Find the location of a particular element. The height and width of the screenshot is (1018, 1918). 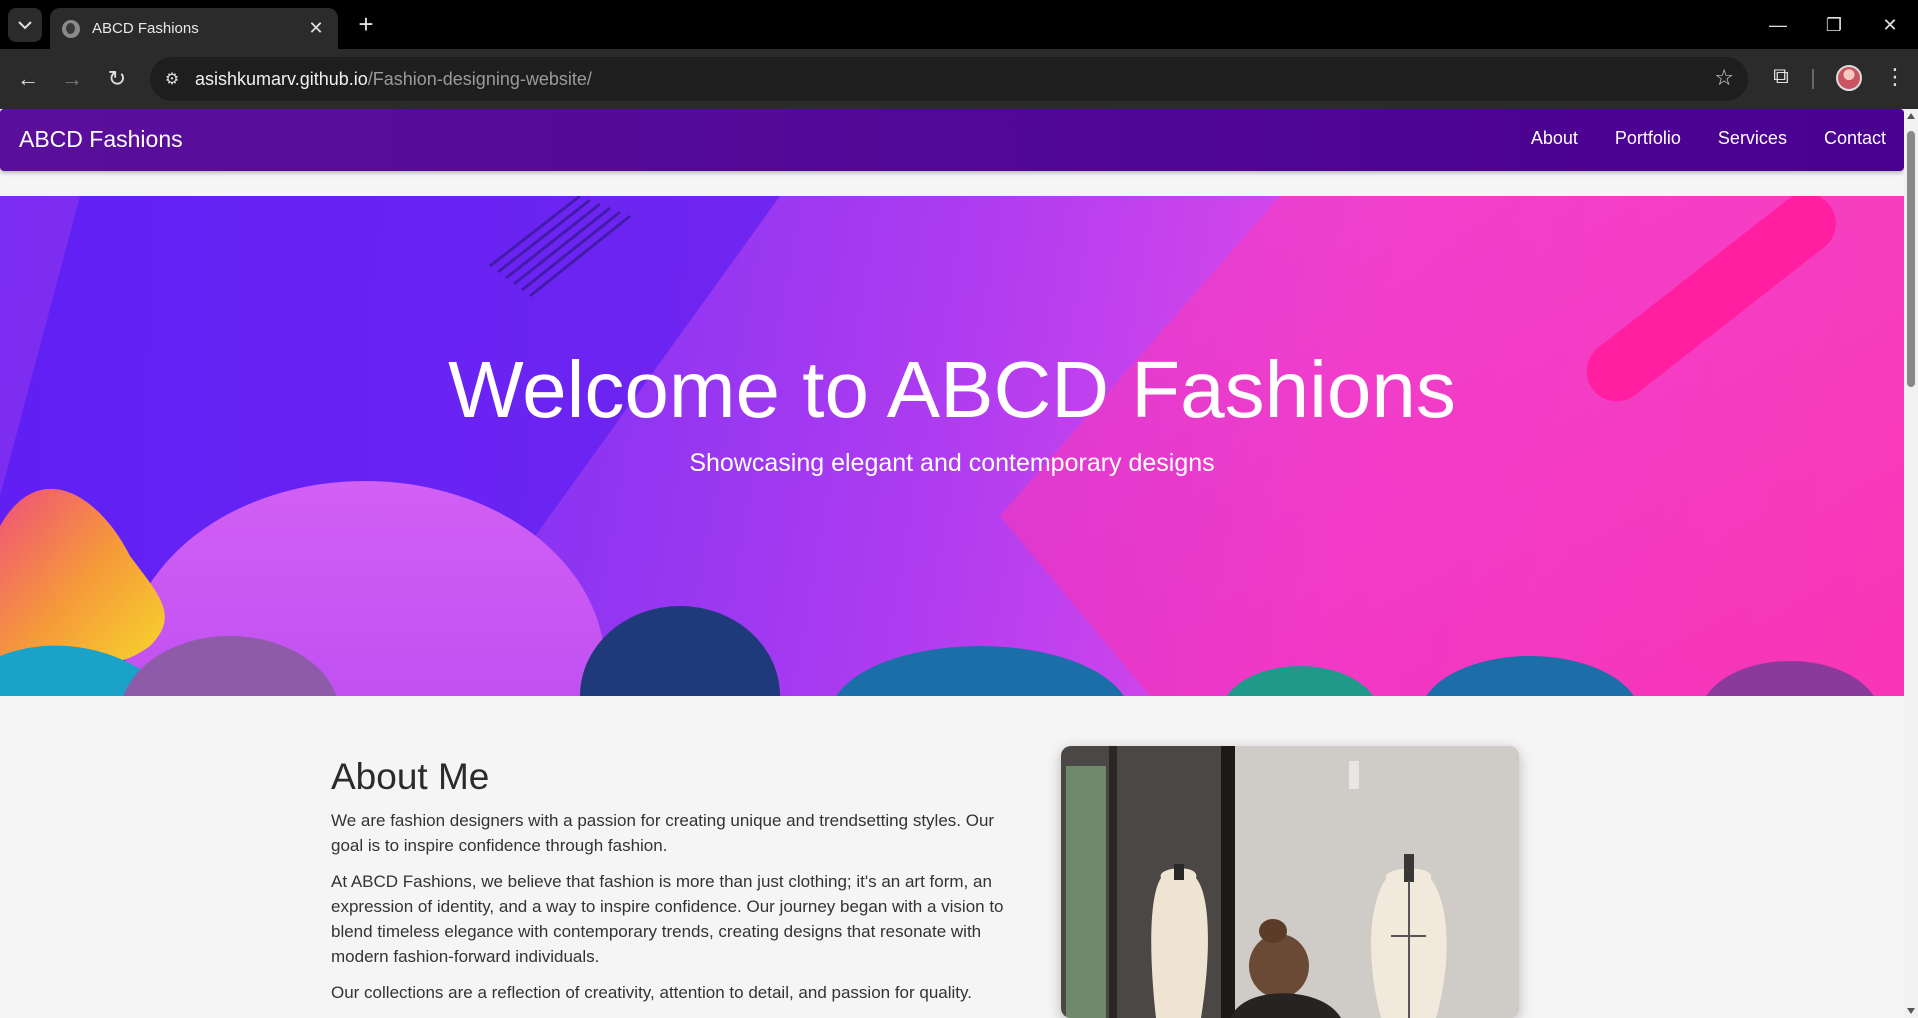

scroll-up-icon is located at coordinates (1911, 116).